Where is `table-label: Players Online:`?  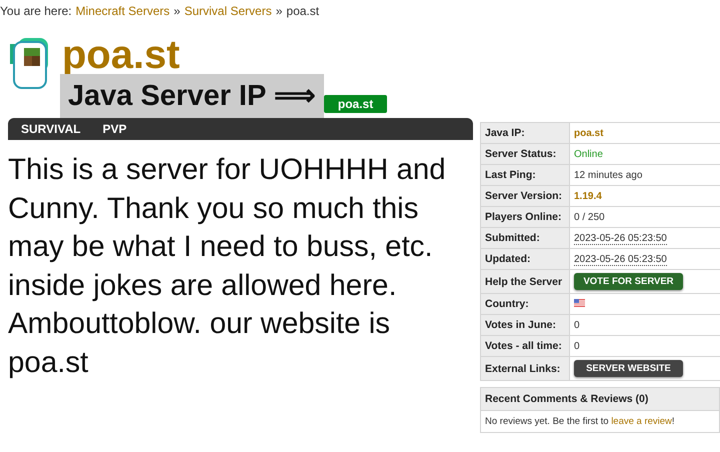 table-label: Players Online: is located at coordinates (525, 217).